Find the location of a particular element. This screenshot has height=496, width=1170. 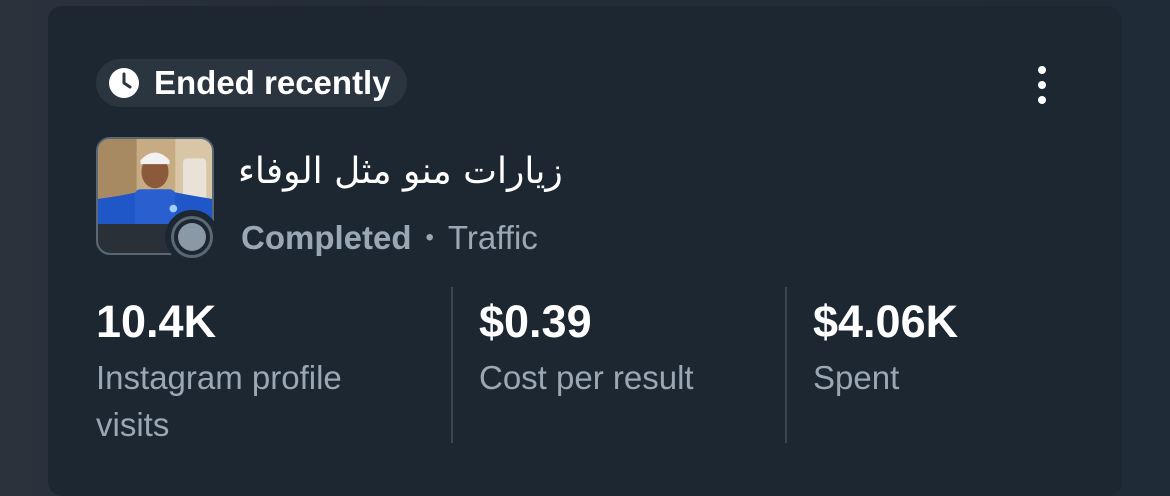

metric-spent: $4.06K Spent is located at coordinates (953, 362).